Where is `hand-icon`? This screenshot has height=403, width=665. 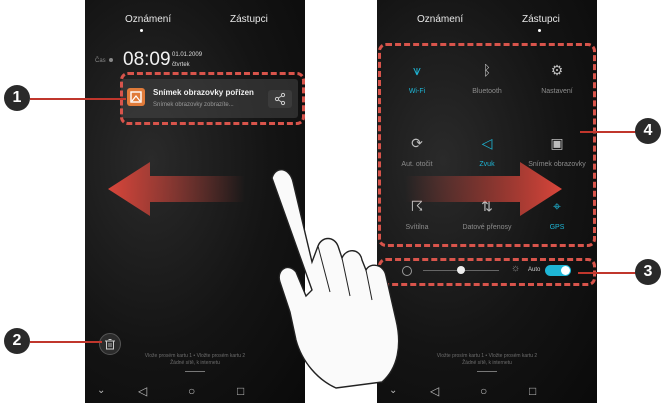
hand-icon is located at coordinates (335, 279).